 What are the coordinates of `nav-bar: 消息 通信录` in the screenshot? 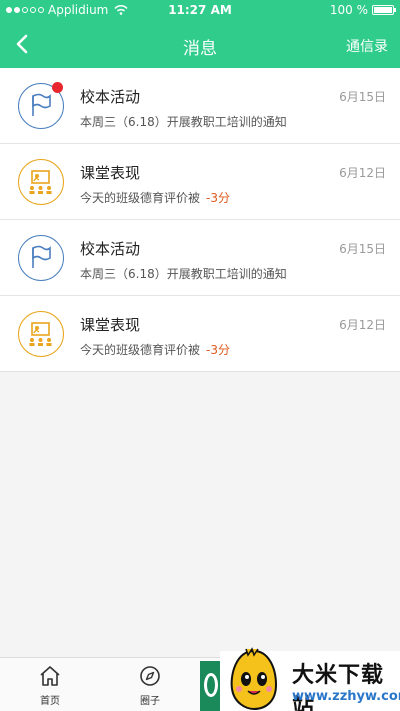 It's located at (200, 44).